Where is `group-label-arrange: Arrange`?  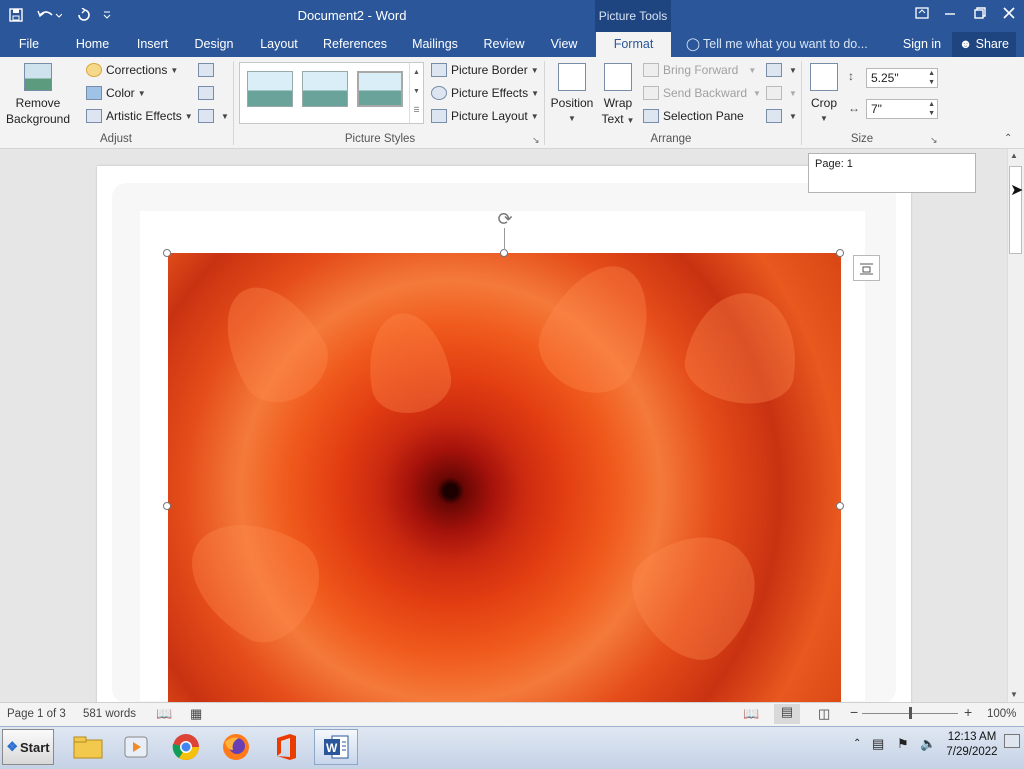
group-label-arrange: Arrange is located at coordinates (671, 139).